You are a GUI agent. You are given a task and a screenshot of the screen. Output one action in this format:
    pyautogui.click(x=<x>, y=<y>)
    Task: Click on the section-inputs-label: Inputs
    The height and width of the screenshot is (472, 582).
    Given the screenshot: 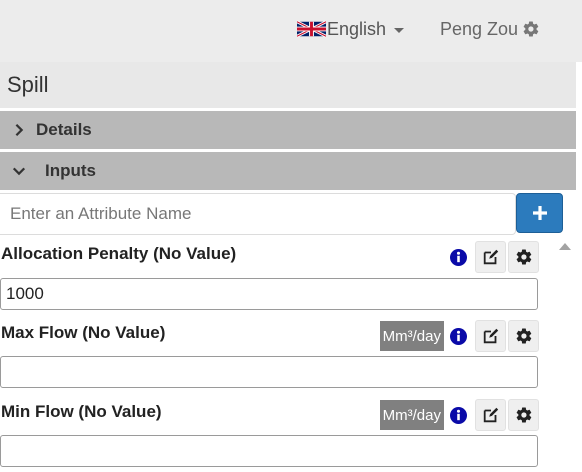 What is the action you would take?
    pyautogui.click(x=70, y=170)
    